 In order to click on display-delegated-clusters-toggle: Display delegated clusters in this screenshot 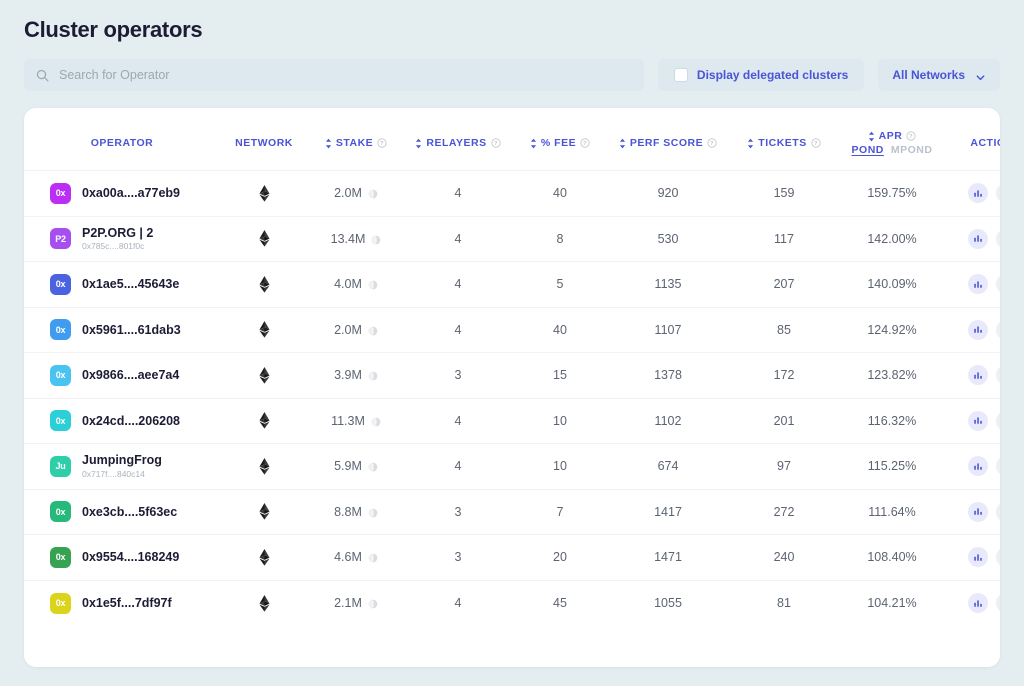, I will do `click(761, 75)`.